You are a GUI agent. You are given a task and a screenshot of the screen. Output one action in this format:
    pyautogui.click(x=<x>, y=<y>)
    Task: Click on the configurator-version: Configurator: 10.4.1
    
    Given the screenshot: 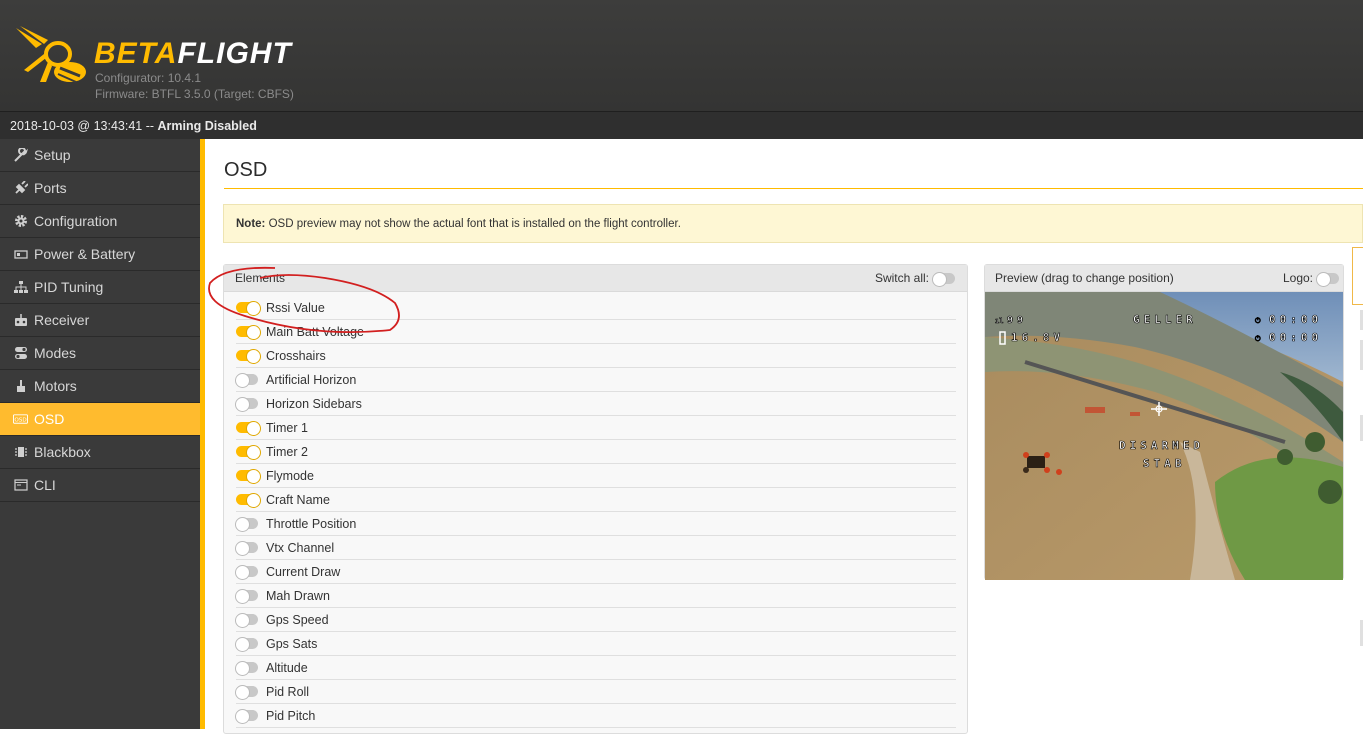 What is the action you would take?
    pyautogui.click(x=148, y=78)
    